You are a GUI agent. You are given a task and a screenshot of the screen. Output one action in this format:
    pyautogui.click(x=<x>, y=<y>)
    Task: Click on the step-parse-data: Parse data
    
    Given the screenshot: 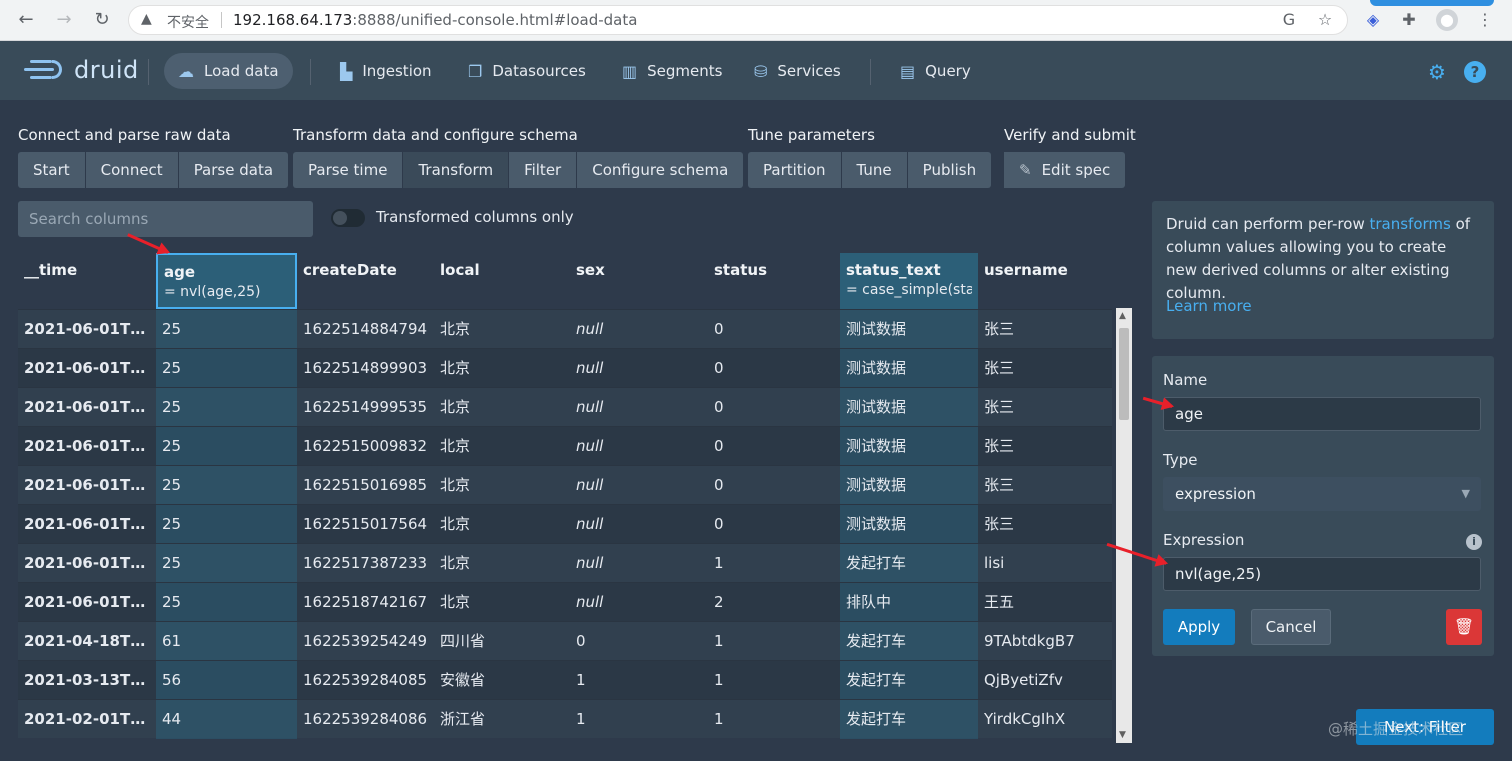 What is the action you would take?
    pyautogui.click(x=233, y=170)
    